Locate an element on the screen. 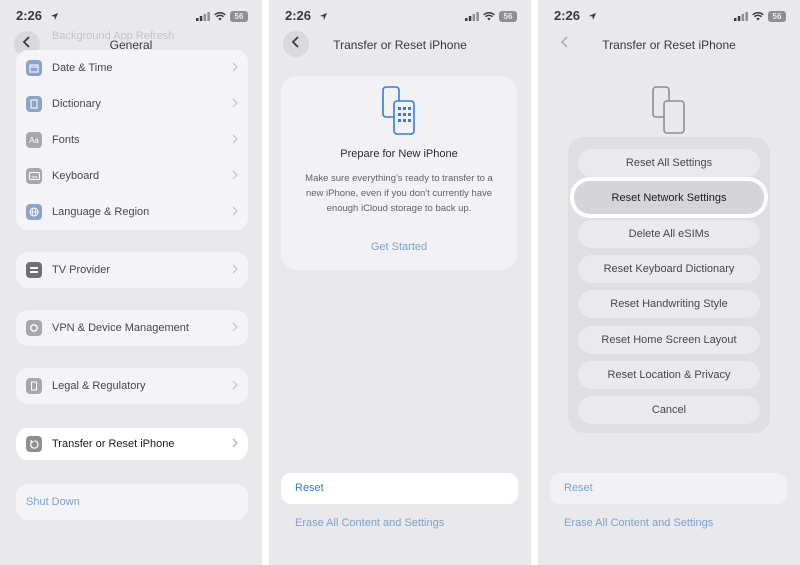  cancel-button: Cancel is located at coordinates (669, 410).